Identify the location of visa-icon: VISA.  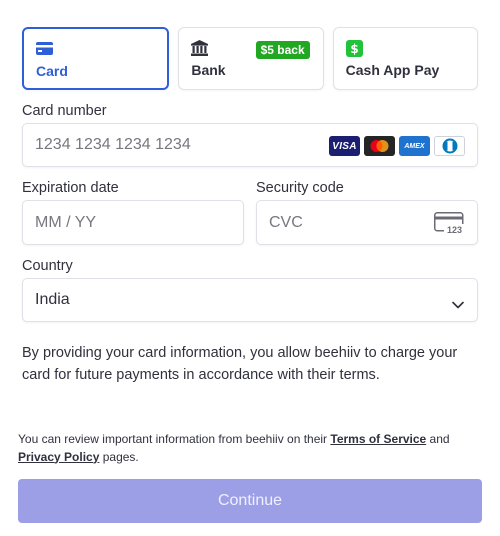
(344, 146).